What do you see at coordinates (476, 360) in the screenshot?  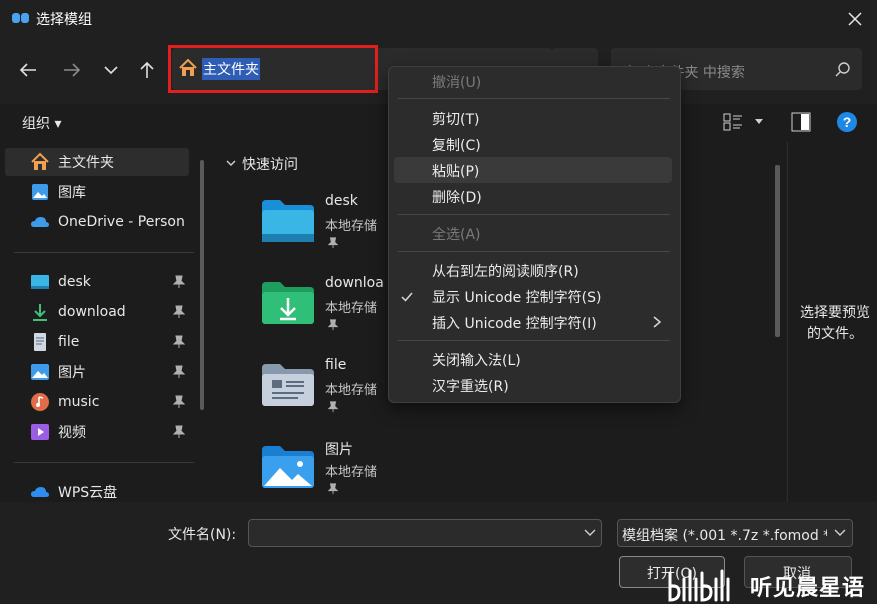 I see `menu-item-close-ime: 关闭输入法(L)` at bounding box center [476, 360].